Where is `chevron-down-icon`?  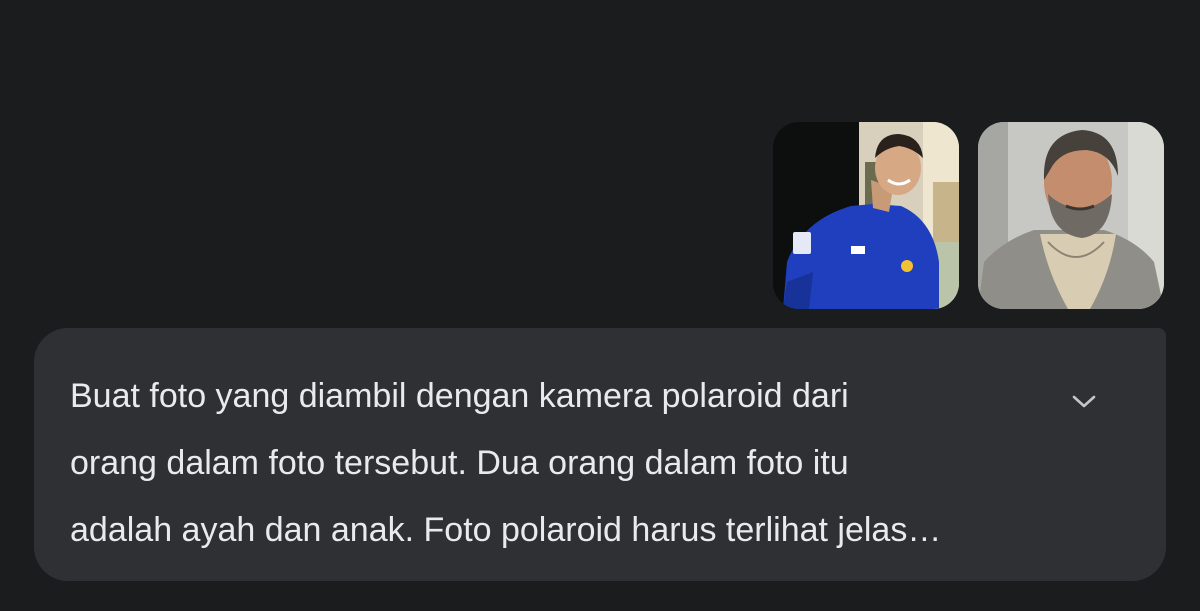 chevron-down-icon is located at coordinates (1084, 401).